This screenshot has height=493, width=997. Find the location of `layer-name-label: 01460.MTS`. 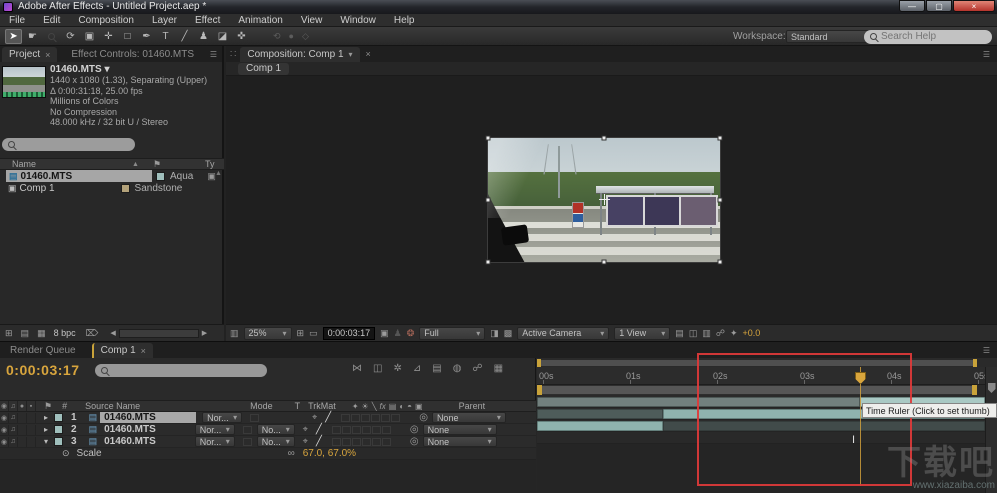

layer-name-label: 01460.MTS is located at coordinates (130, 441).